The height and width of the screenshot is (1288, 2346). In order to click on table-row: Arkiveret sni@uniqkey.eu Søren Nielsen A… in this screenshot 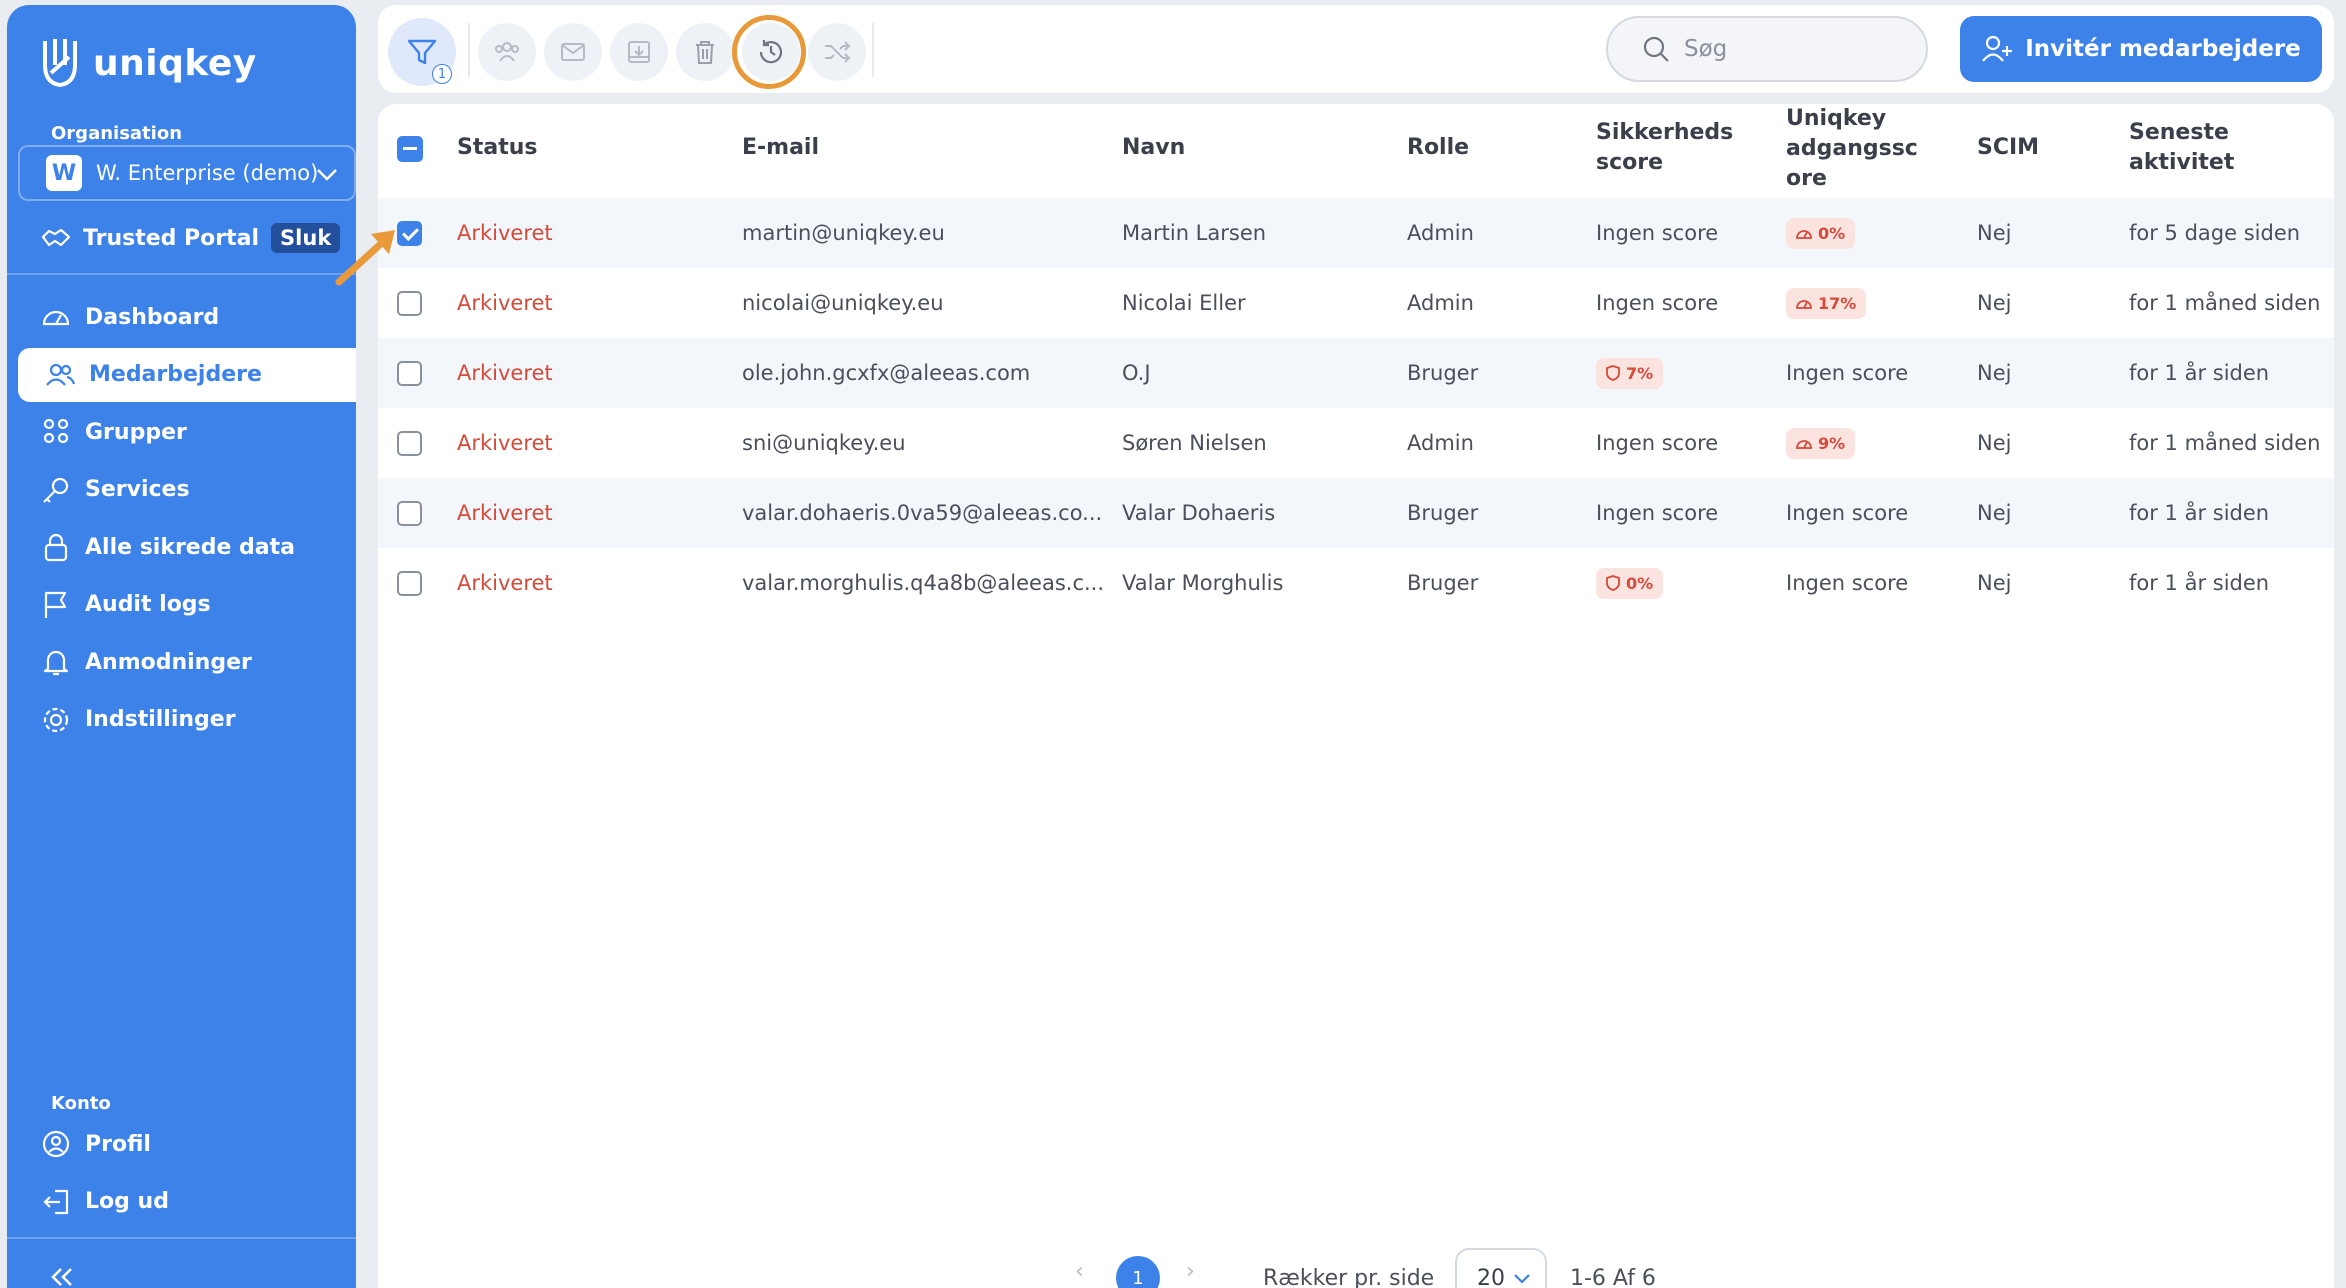, I will do `click(1356, 443)`.